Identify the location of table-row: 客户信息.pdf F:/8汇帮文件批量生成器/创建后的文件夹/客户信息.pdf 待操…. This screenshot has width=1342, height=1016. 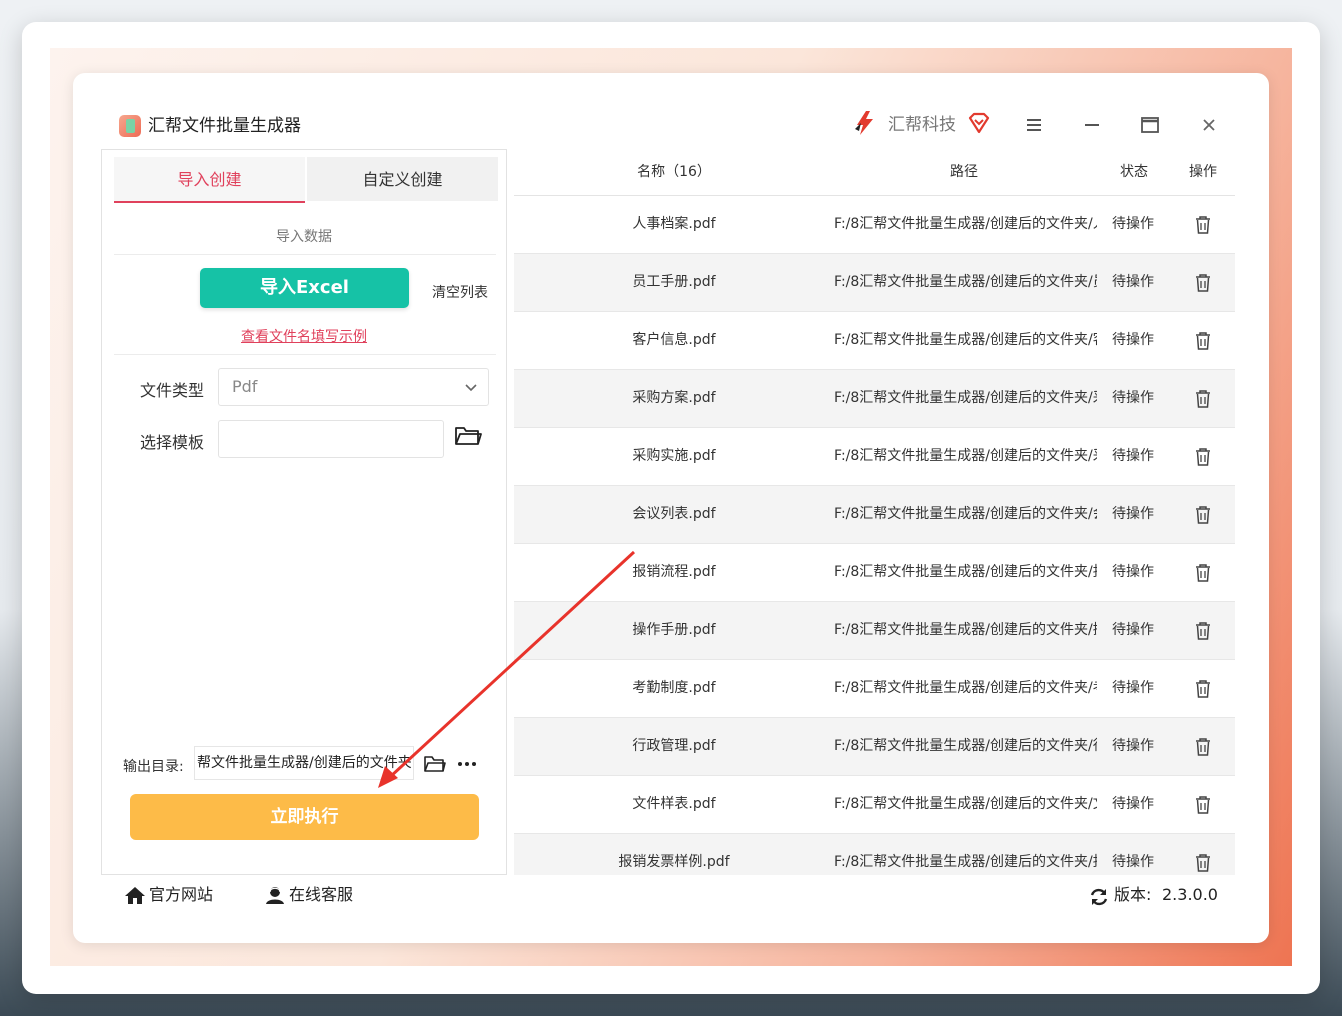
(874, 341).